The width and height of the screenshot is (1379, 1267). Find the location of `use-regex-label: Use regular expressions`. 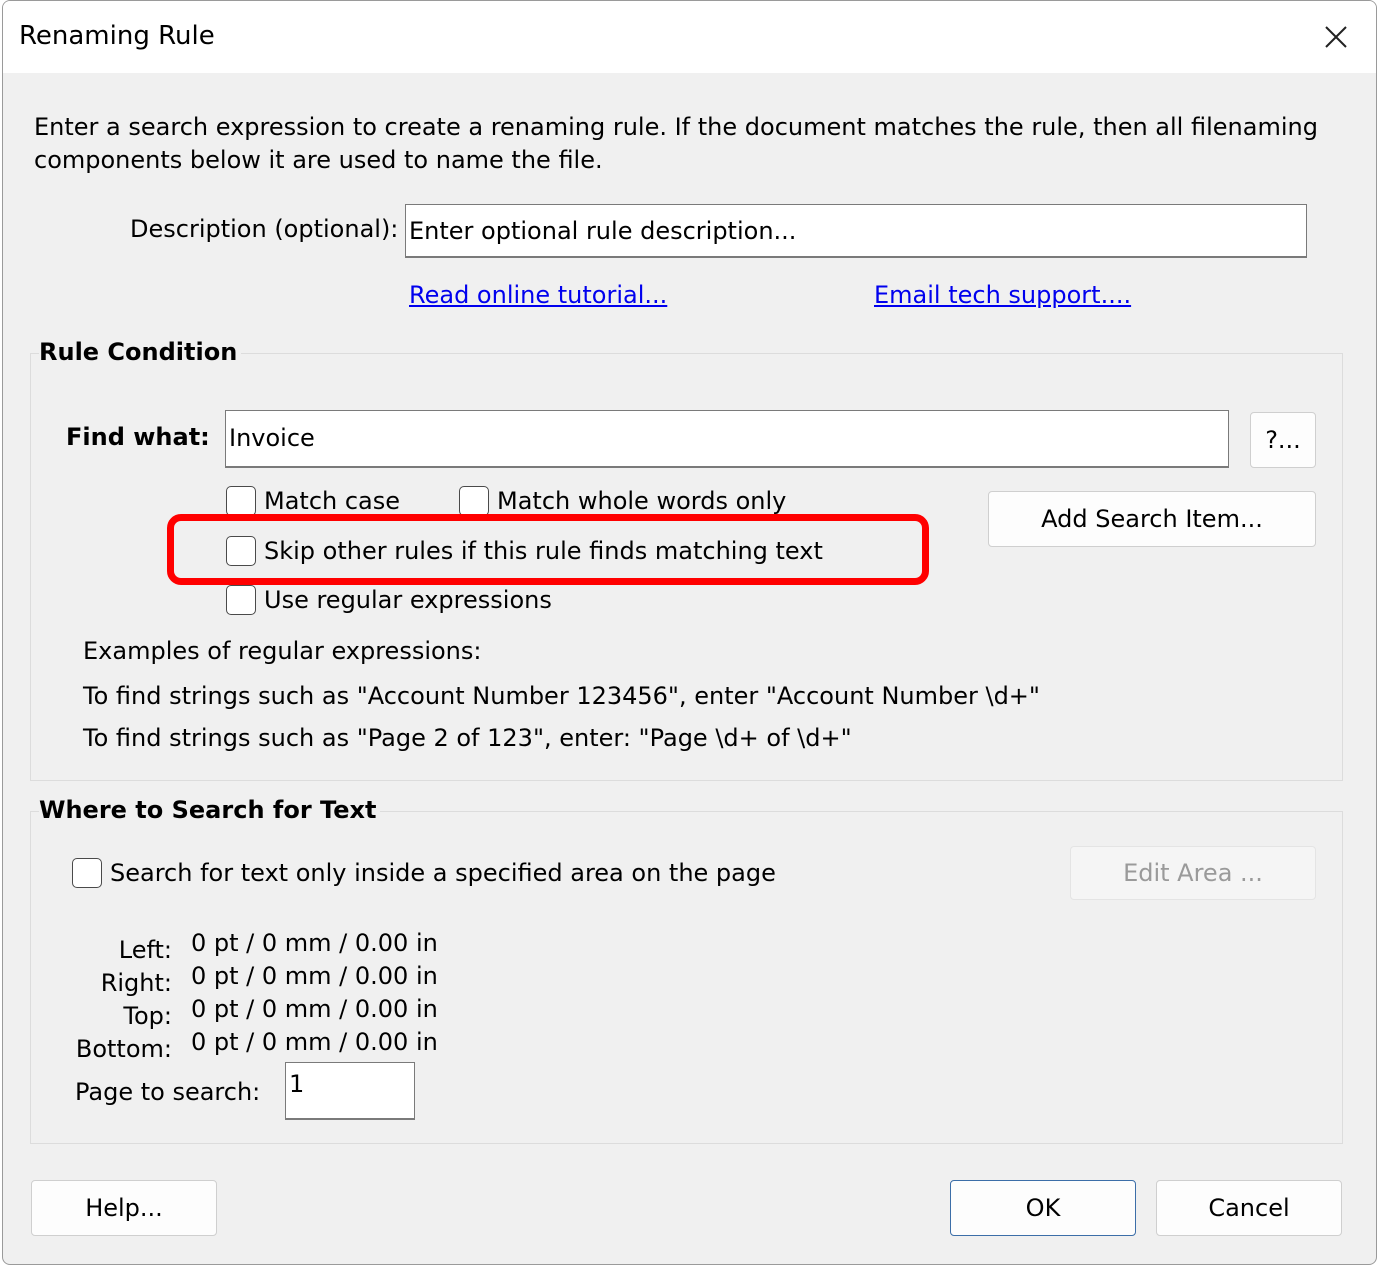

use-regex-label: Use regular expressions is located at coordinates (408, 600).